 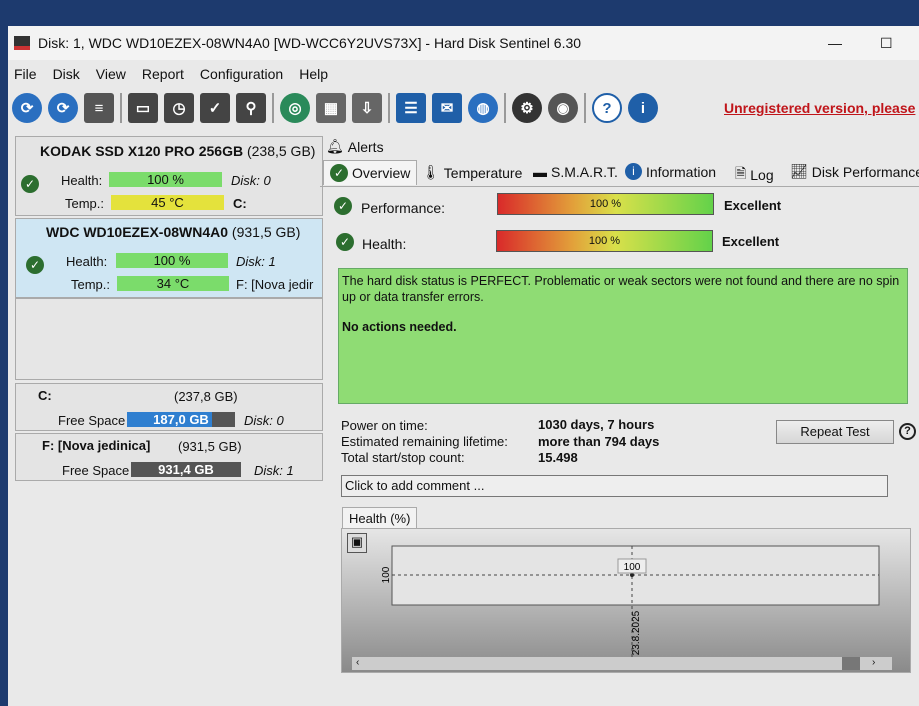 I want to click on volume-name: F: [Nova jedinica], so click(x=96, y=445).